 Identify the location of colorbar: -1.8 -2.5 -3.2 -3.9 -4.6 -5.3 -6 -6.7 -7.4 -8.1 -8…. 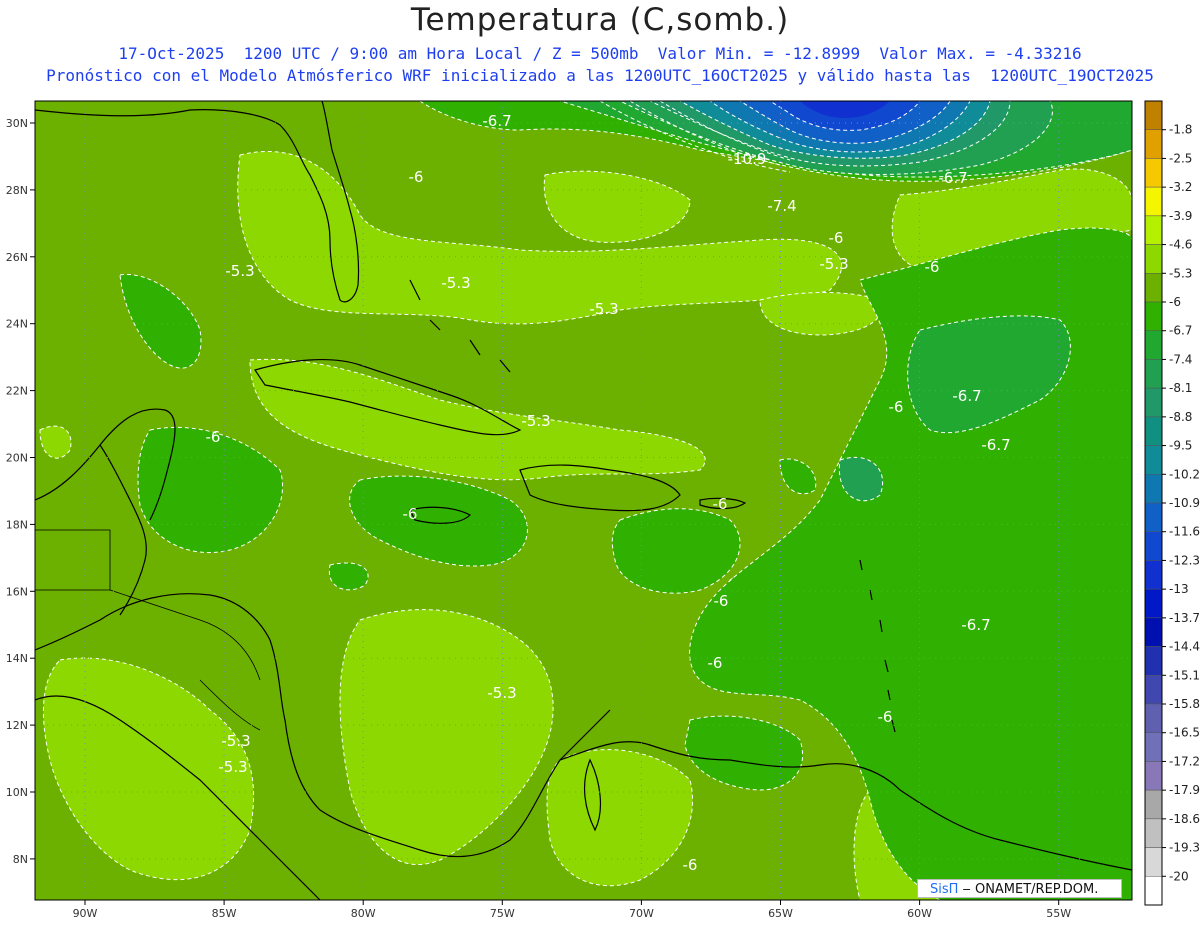
(1172, 503).